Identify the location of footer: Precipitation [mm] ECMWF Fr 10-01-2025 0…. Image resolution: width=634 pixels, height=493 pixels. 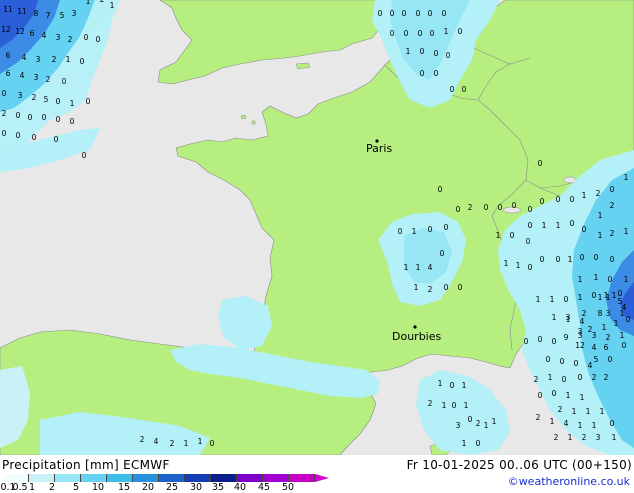
(317, 474).